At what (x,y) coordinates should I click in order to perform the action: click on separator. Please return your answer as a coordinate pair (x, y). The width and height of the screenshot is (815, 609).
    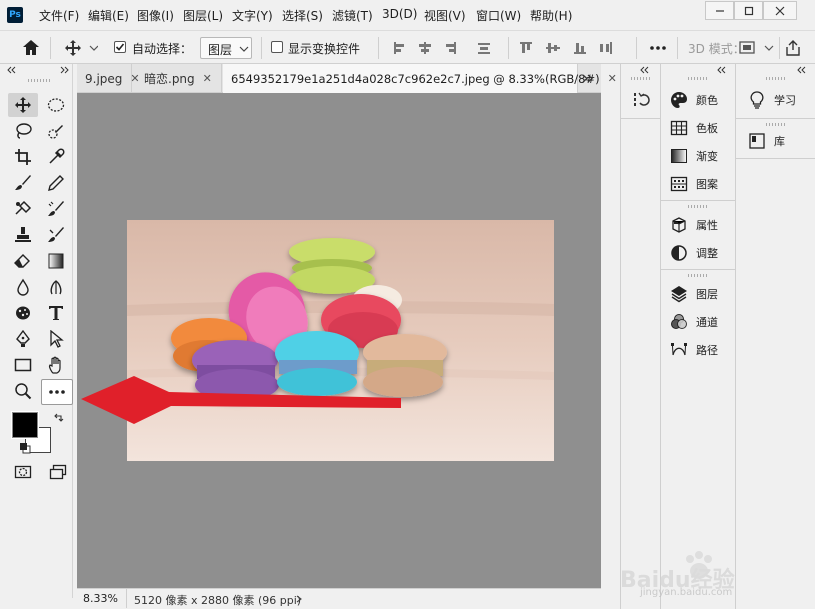
    Looking at the image, I should click on (50, 48).